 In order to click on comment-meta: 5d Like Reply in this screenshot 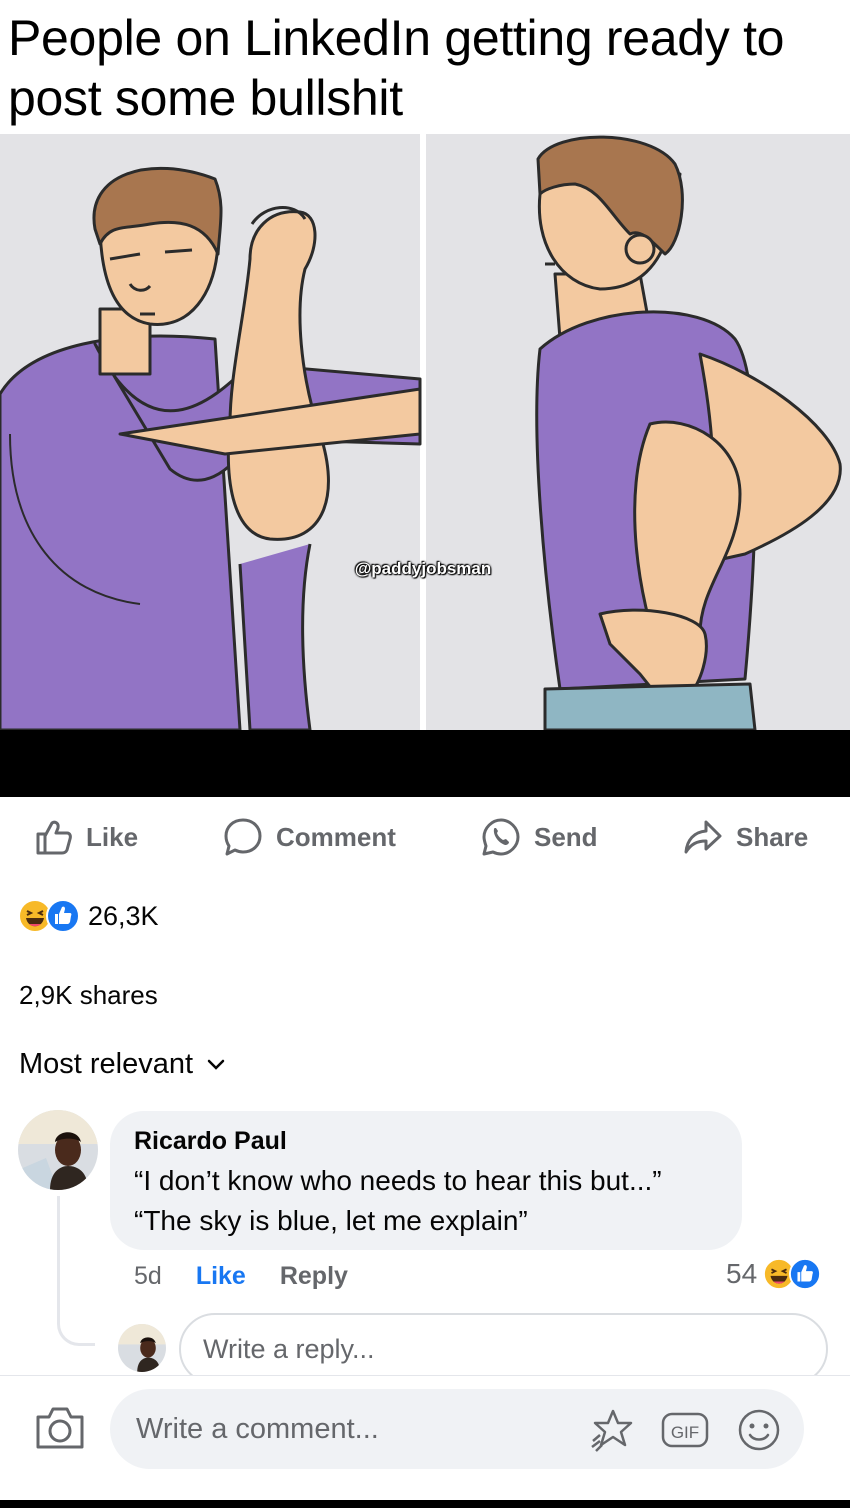, I will do `click(241, 1276)`.